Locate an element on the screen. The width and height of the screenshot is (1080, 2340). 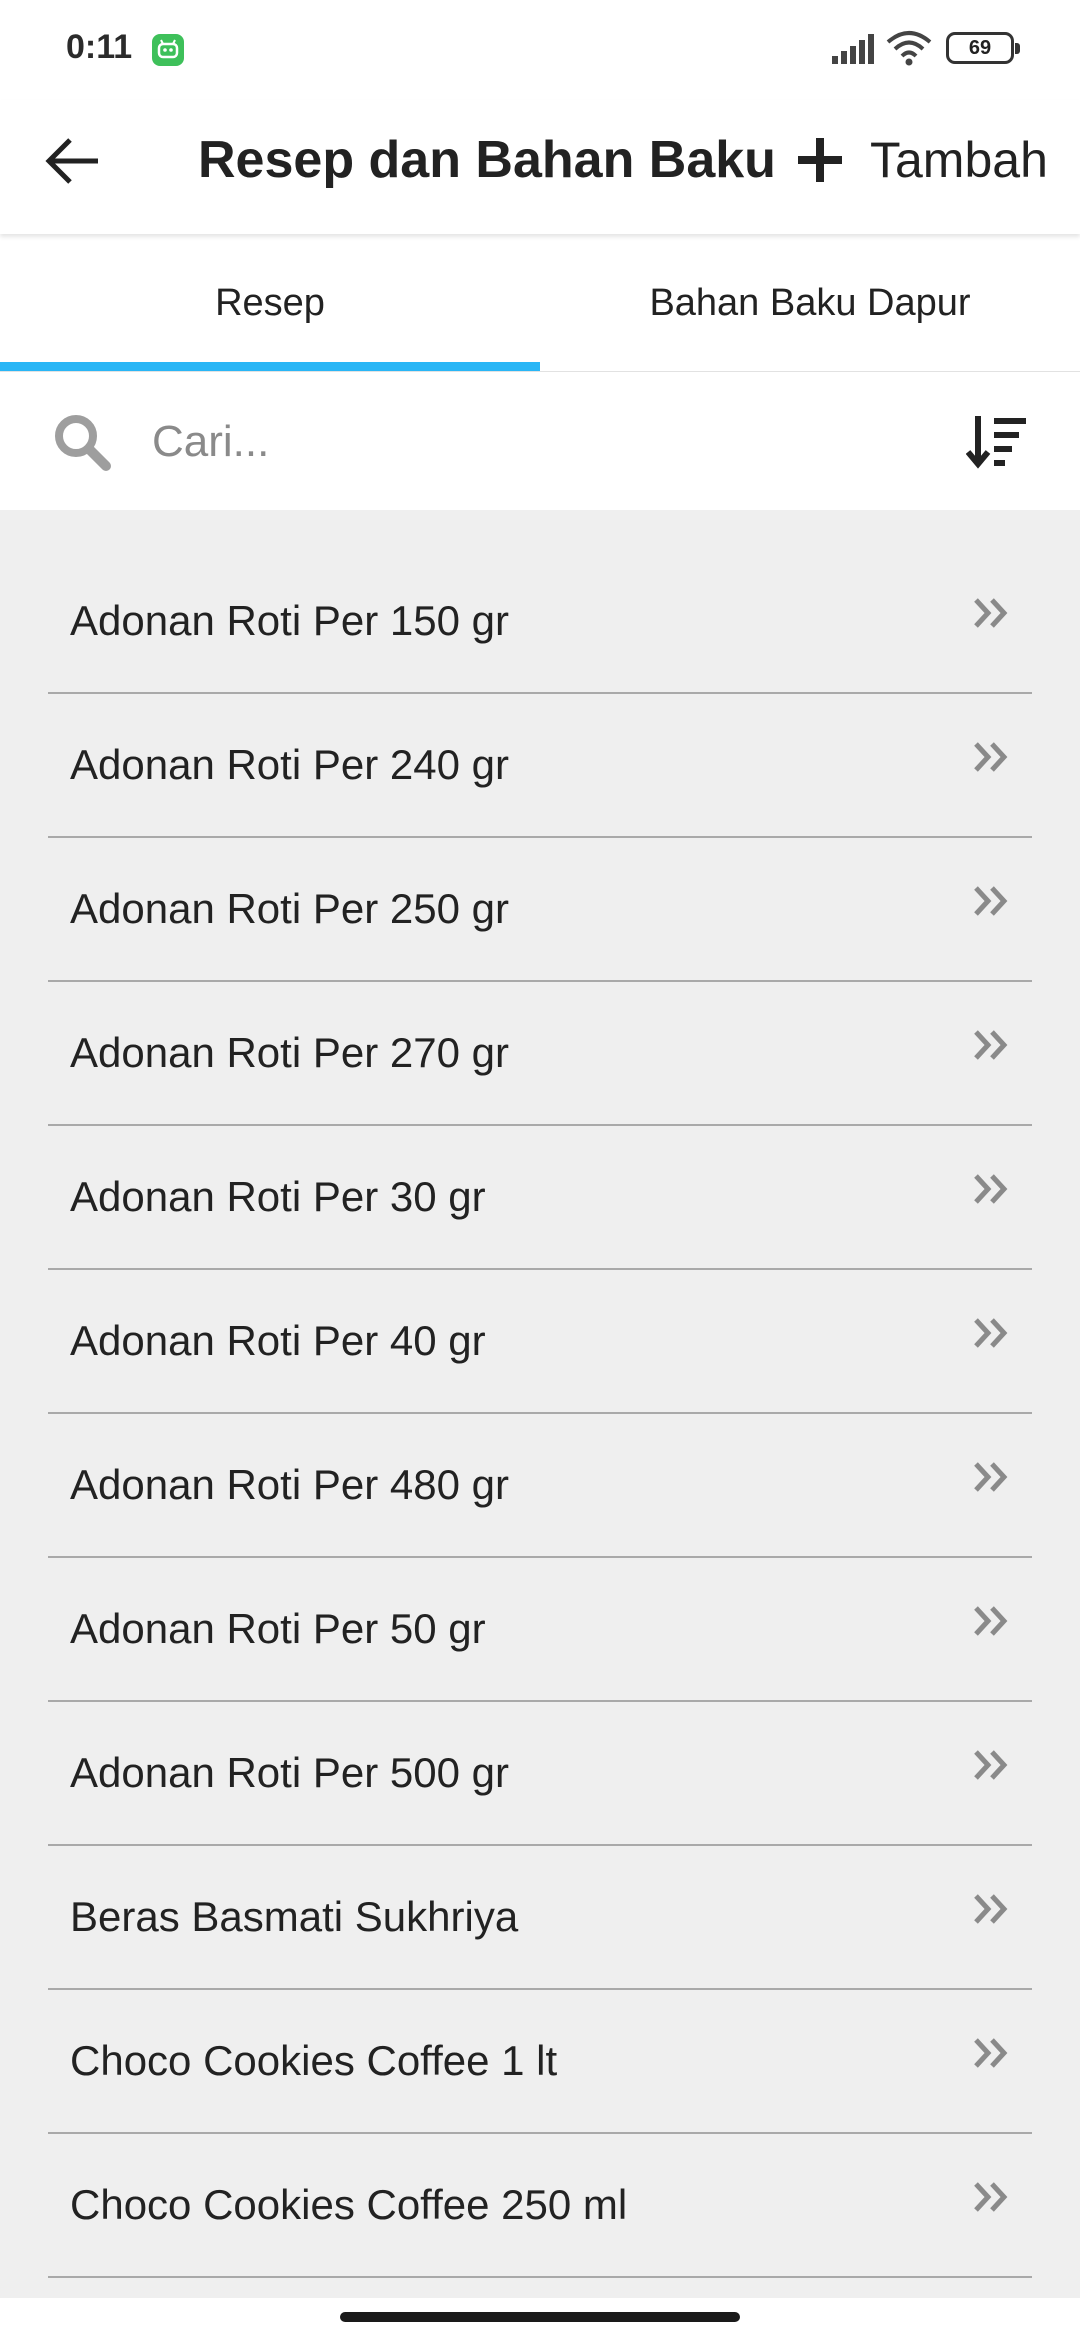
list-item: Adonan Roti Per 50 gr is located at coordinates (540, 1630).